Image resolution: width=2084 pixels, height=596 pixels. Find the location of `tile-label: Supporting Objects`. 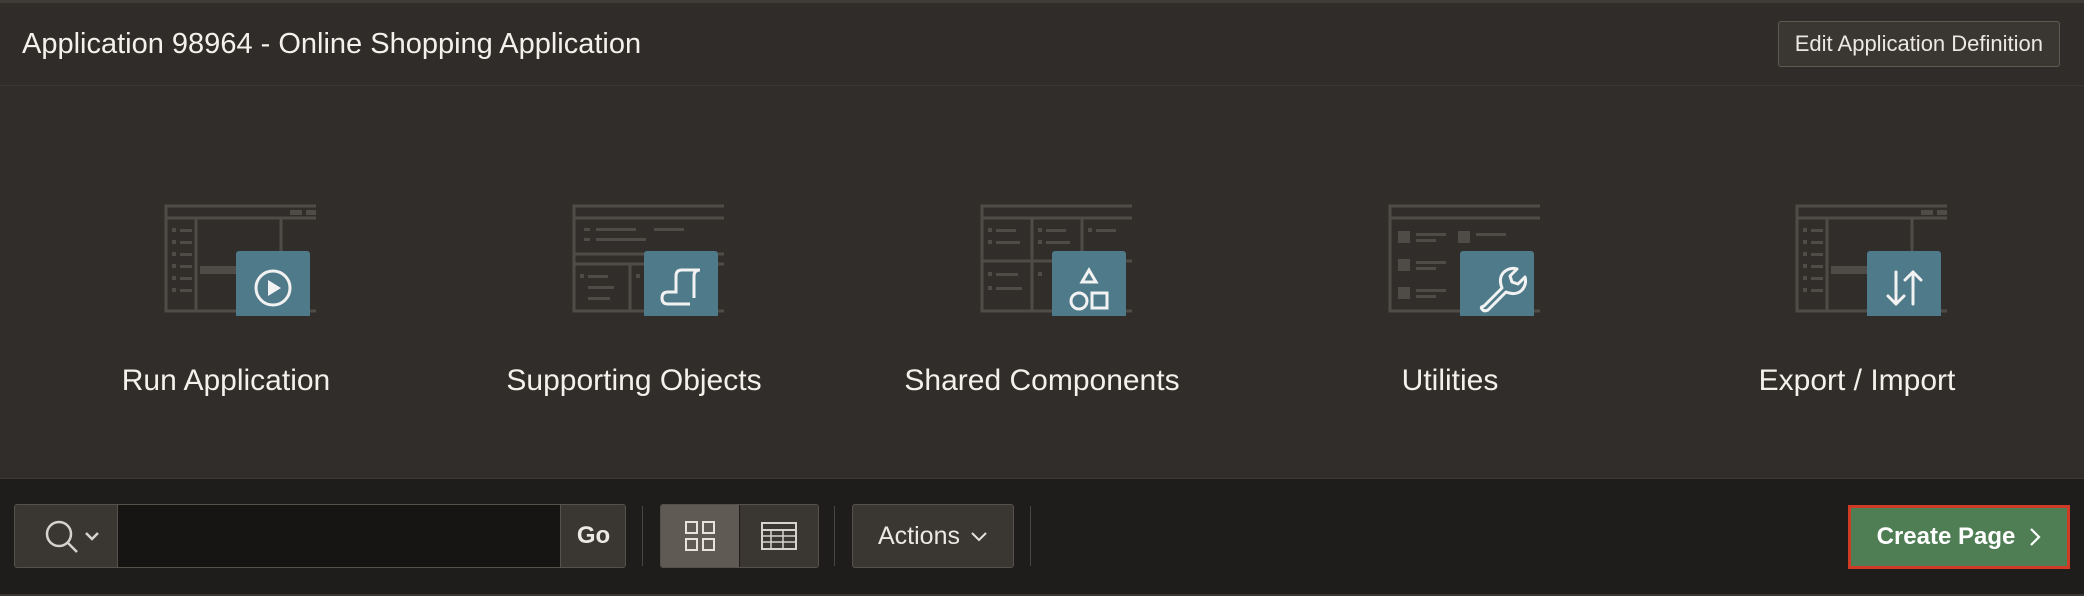

tile-label: Supporting Objects is located at coordinates (634, 380).